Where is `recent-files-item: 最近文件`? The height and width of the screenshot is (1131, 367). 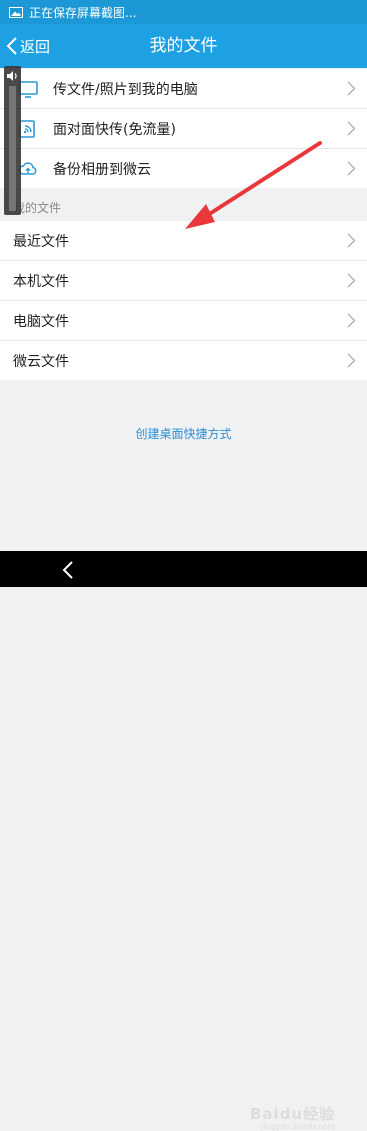 recent-files-item: 最近文件 is located at coordinates (183, 241).